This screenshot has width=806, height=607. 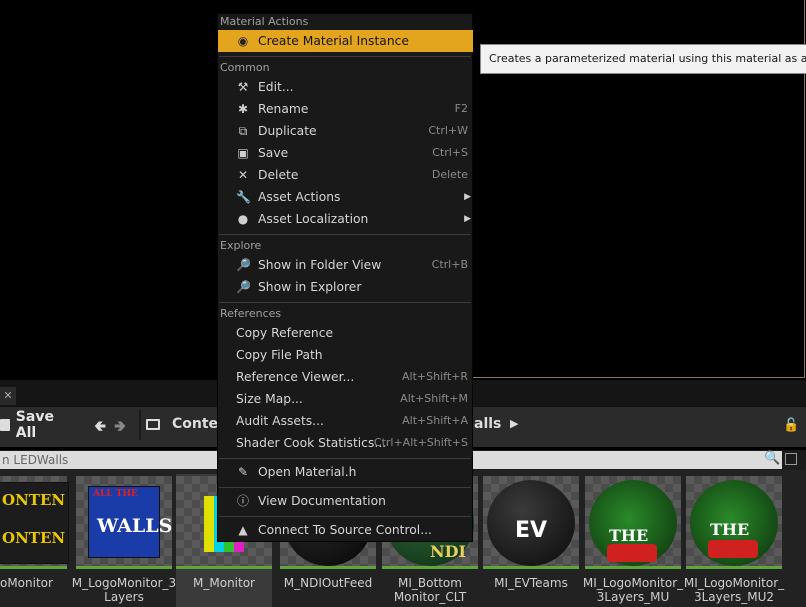 What do you see at coordinates (514, 423) in the screenshot?
I see `breadcrumb-arrow-icon: ▶` at bounding box center [514, 423].